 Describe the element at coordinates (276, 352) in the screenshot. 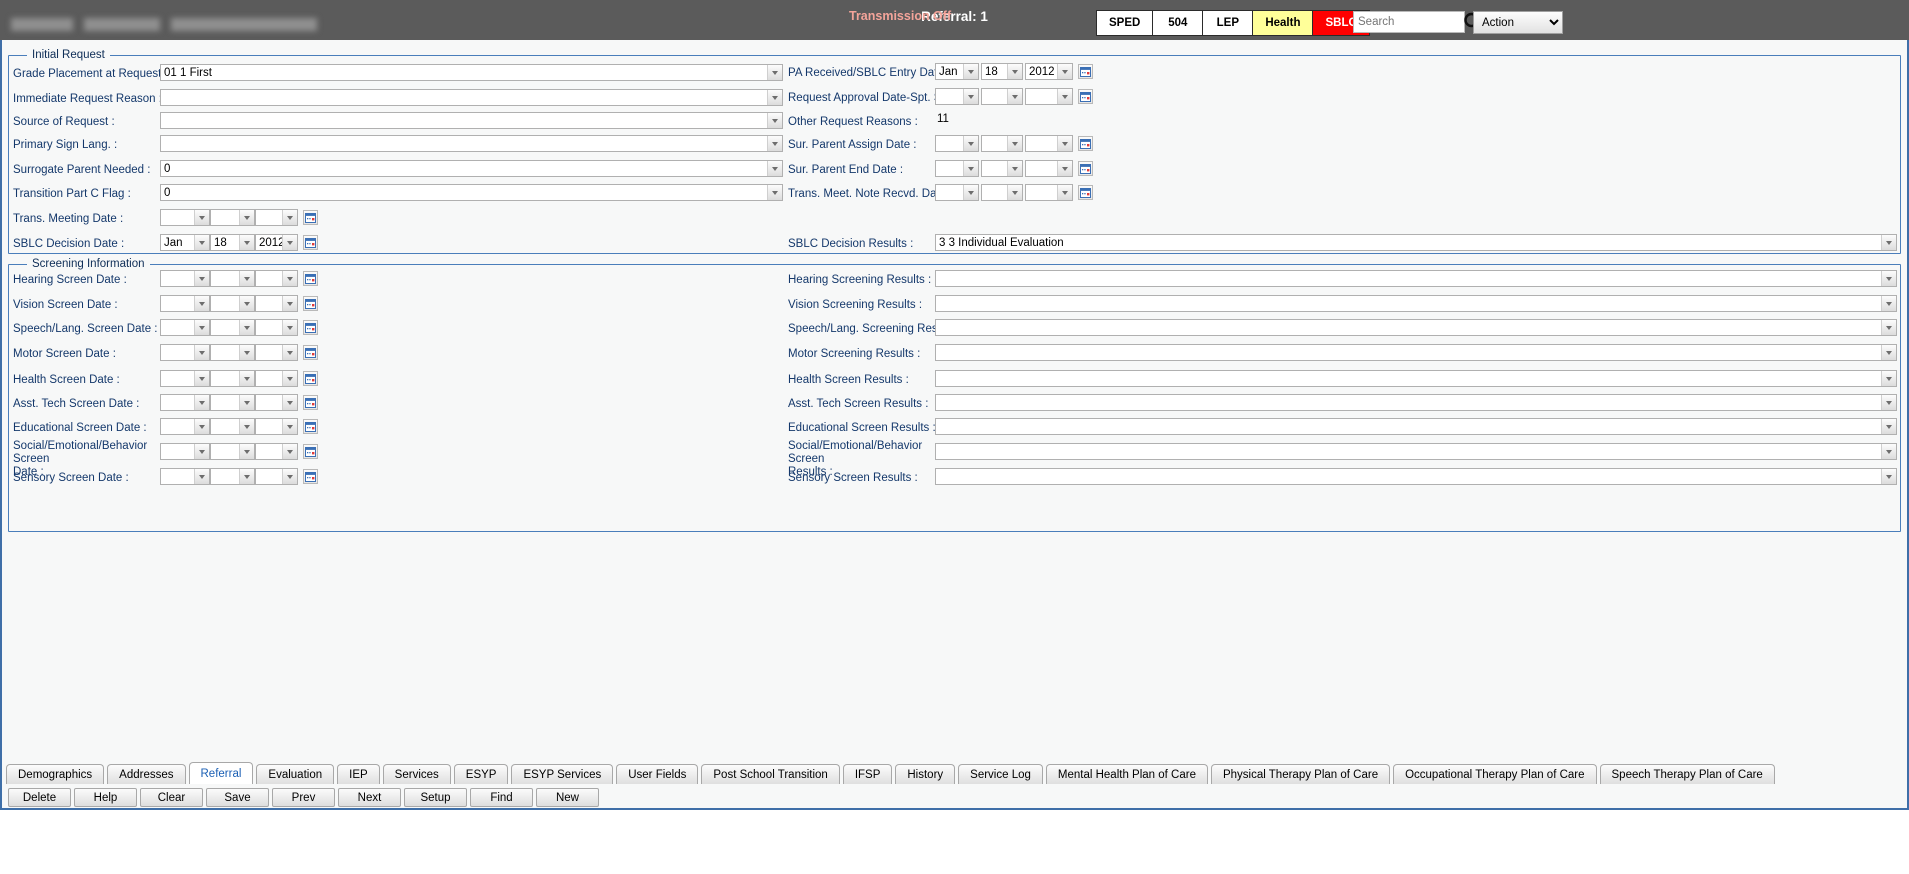

I see `select-motor-screen-year` at that location.